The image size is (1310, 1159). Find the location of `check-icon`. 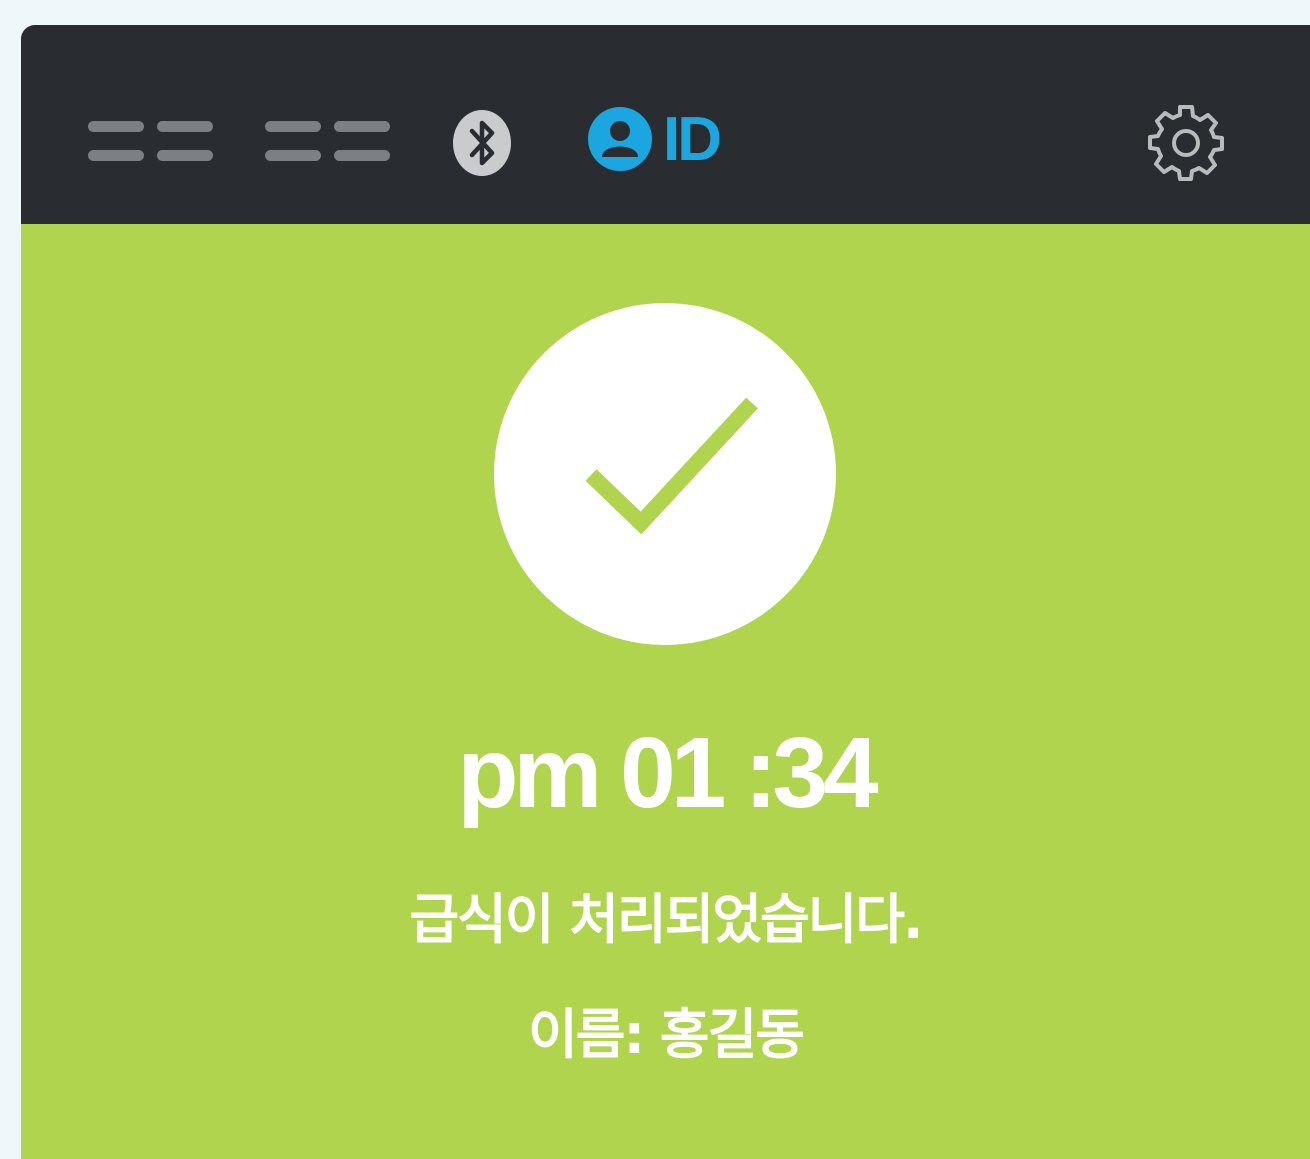

check-icon is located at coordinates (665, 474).